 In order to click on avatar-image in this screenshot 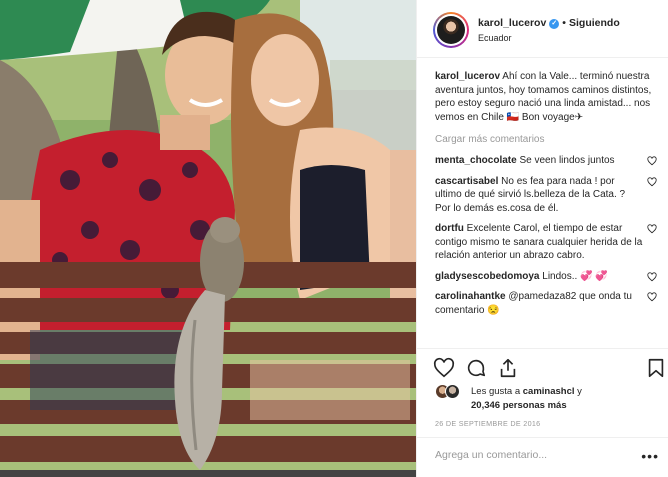, I will do `click(451, 30)`.